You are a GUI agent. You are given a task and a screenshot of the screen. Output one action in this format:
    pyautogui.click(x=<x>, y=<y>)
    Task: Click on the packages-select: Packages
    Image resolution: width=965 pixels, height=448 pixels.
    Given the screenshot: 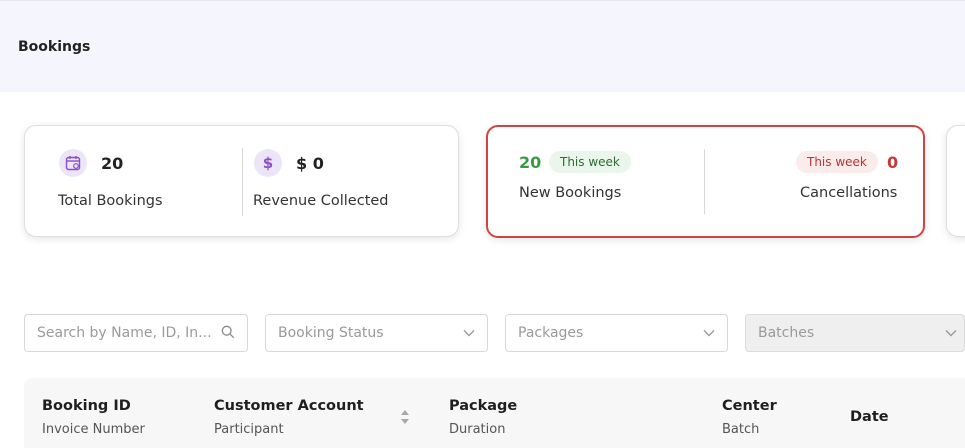 What is the action you would take?
    pyautogui.click(x=616, y=333)
    